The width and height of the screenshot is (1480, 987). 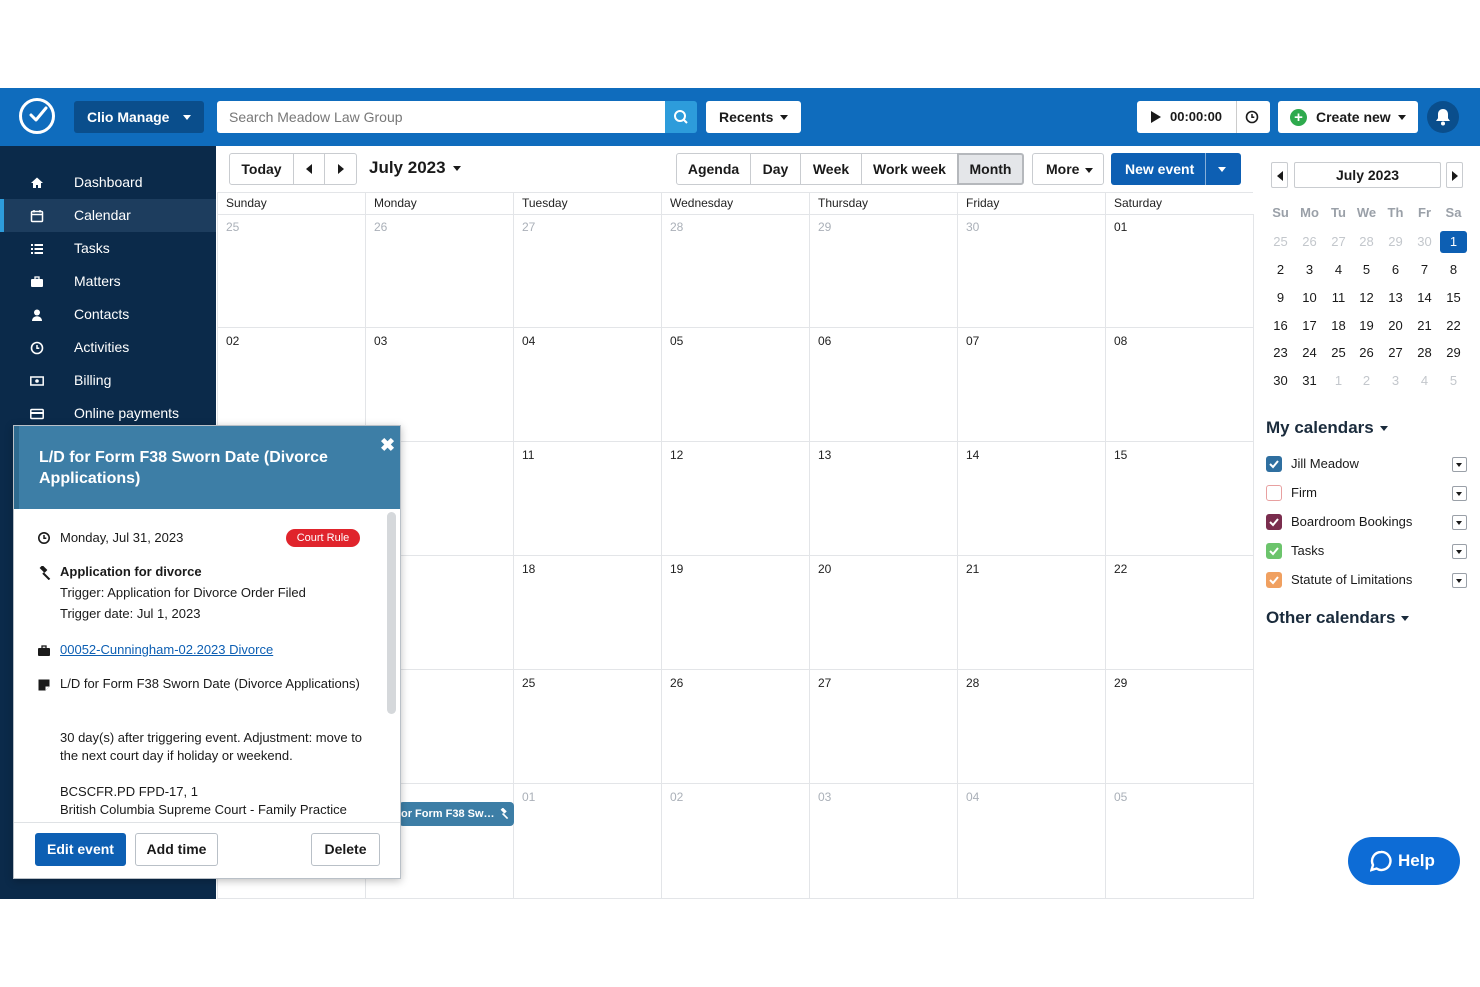 What do you see at coordinates (1366, 353) in the screenshot?
I see `mini-day: 26` at bounding box center [1366, 353].